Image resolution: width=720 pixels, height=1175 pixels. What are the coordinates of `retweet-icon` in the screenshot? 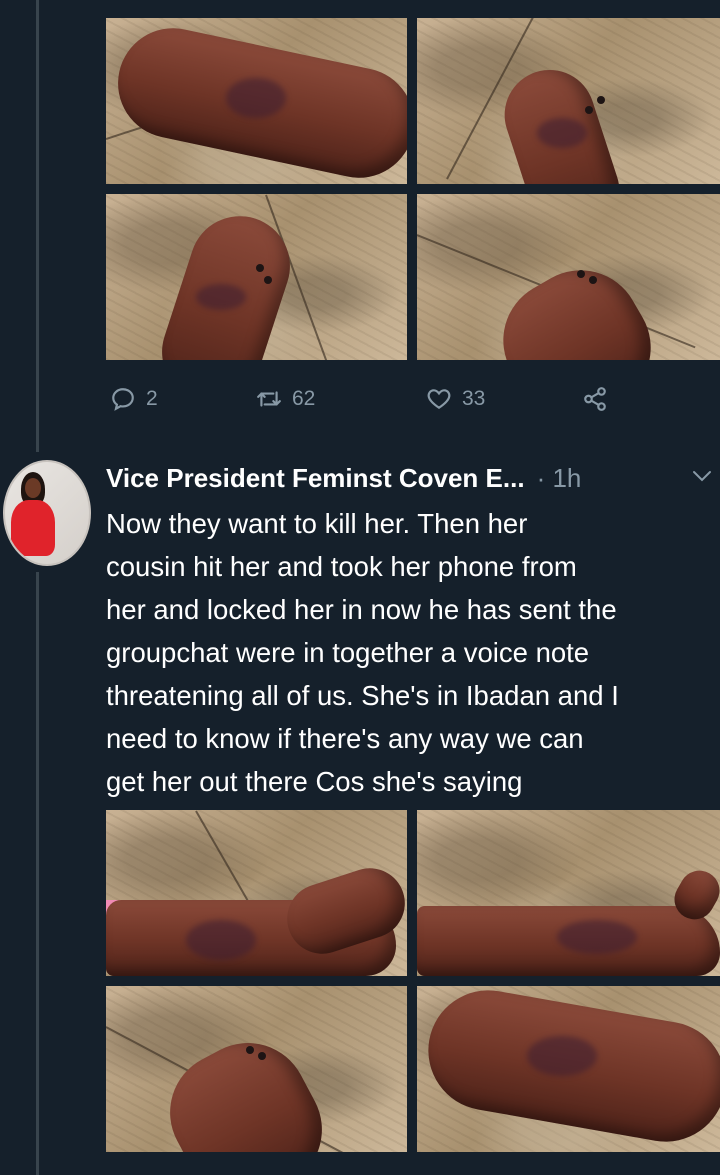 It's located at (269, 399).